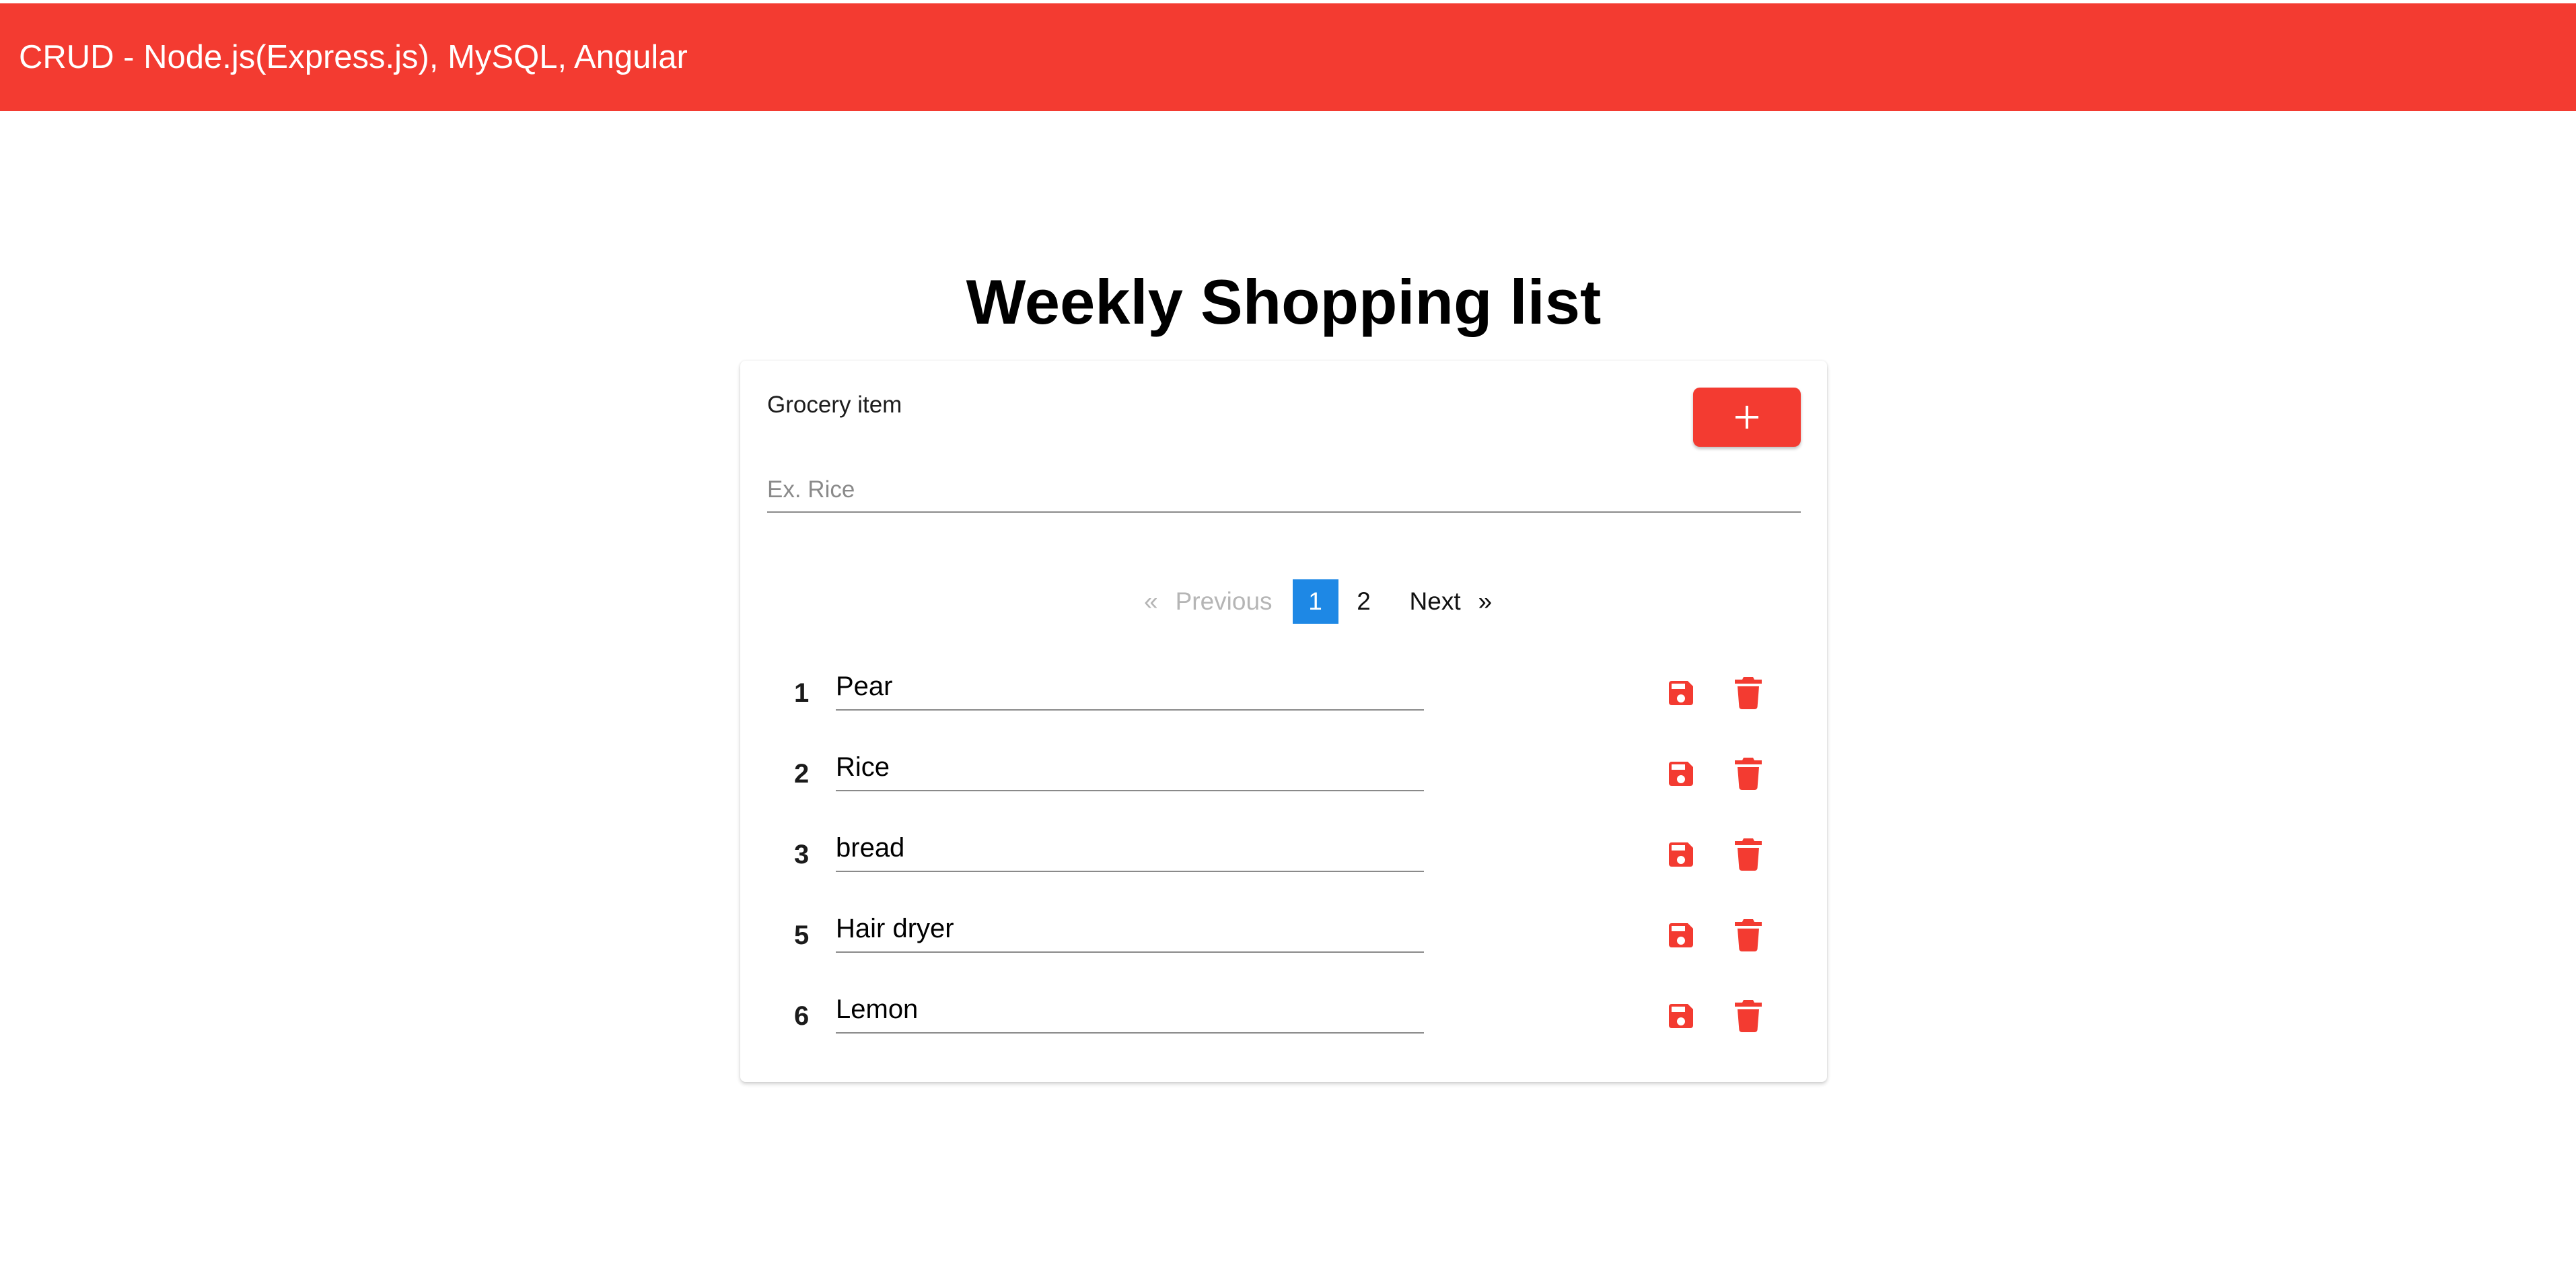  I want to click on list-item: 6, so click(1284, 1013).